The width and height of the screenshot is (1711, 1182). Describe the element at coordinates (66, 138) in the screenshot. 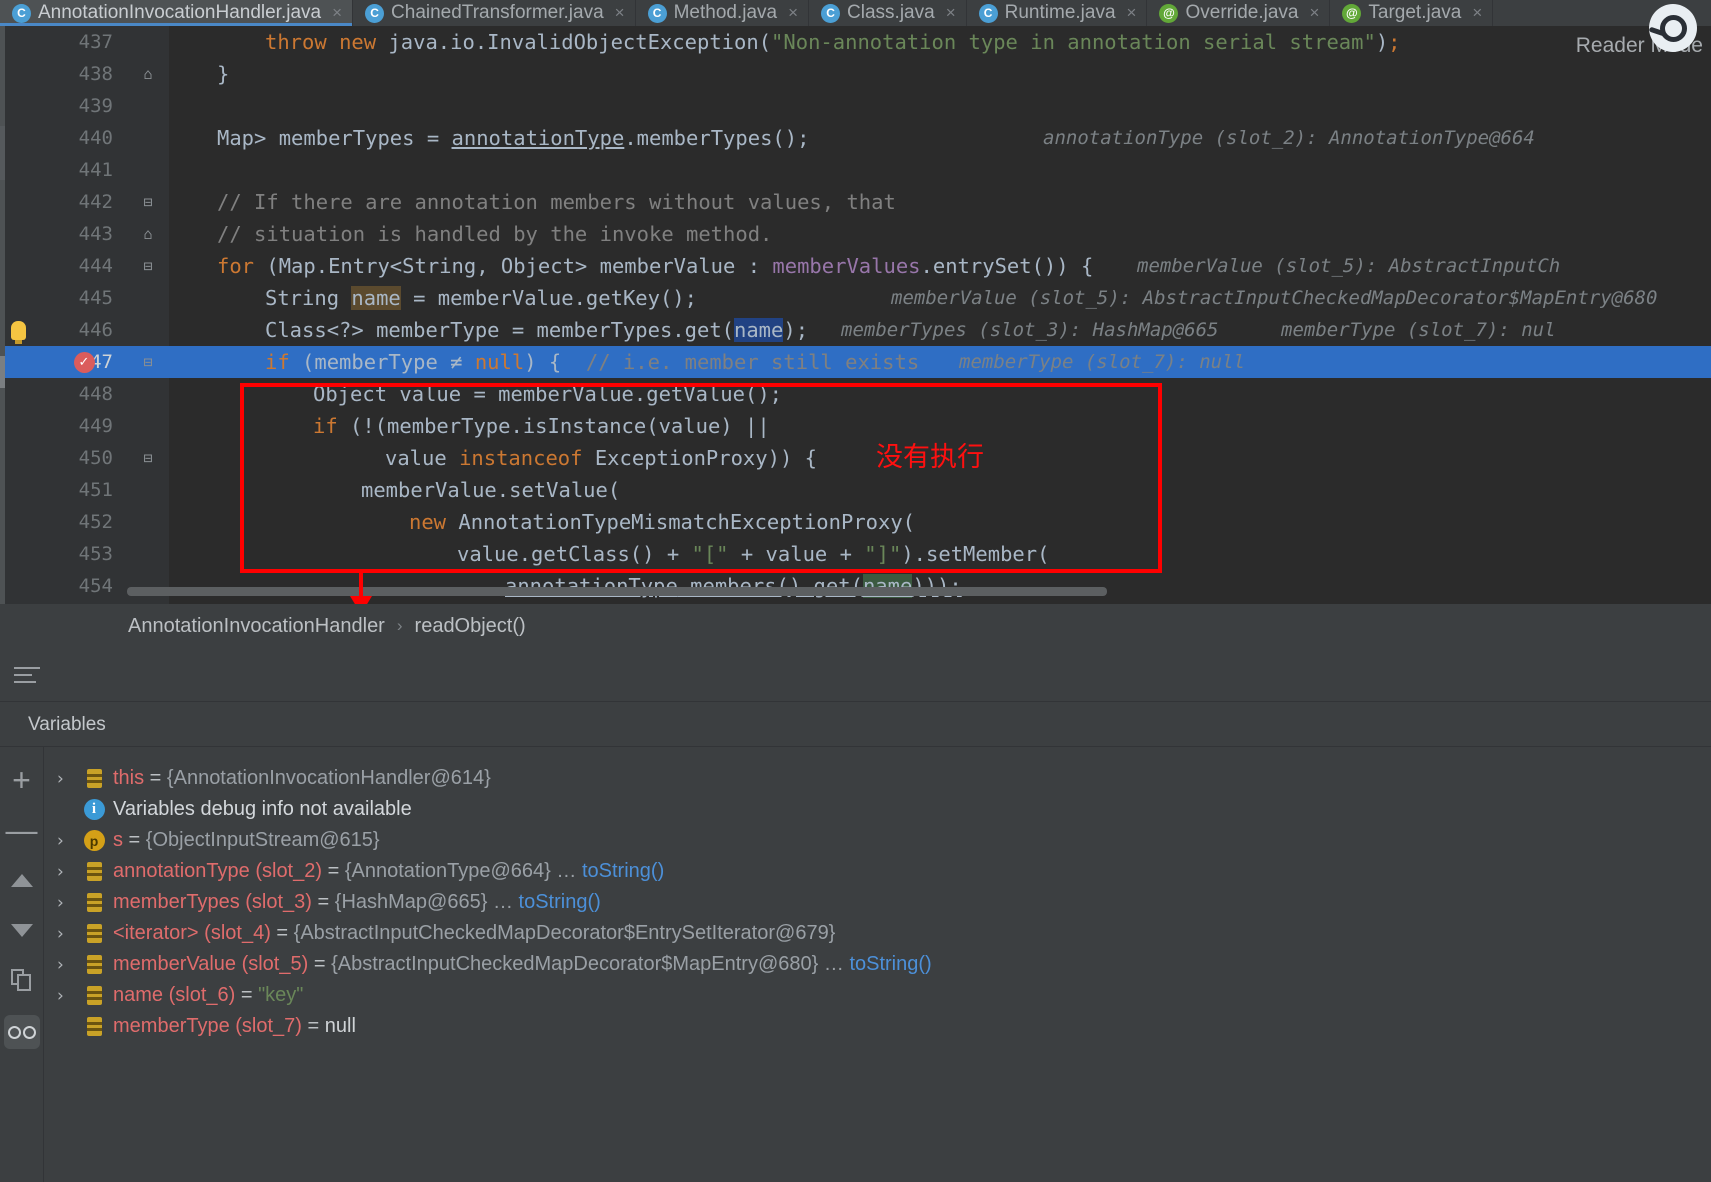

I see `gutter-row: 440` at that location.